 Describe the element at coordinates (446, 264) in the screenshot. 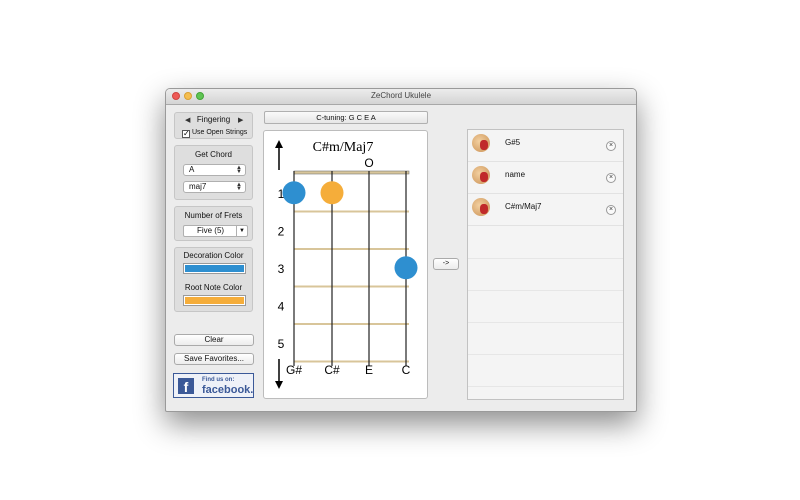

I see `add-to-favorites-button: ->` at that location.